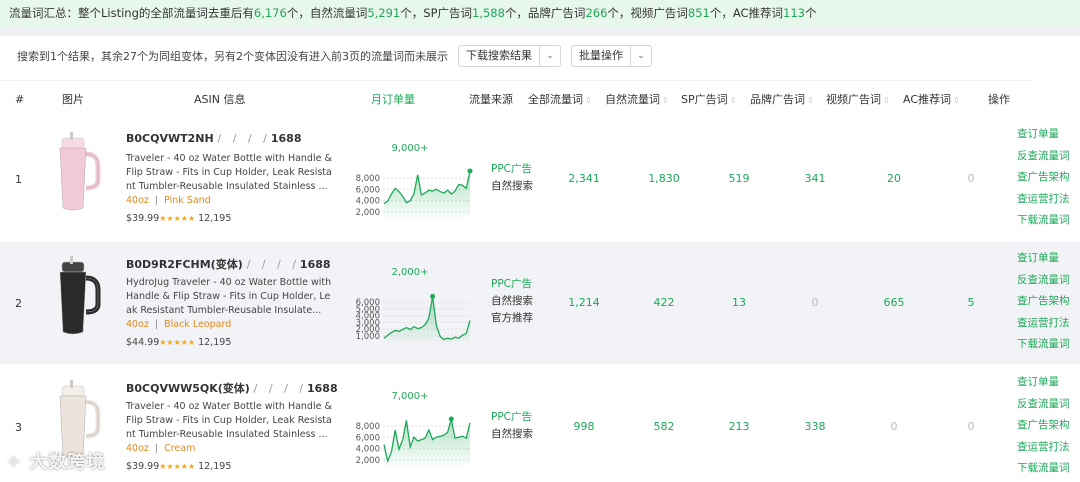 Image resolution: width=1080 pixels, height=482 pixels. Describe the element at coordinates (180, 448) in the screenshot. I see `variant-color: Cream` at that location.